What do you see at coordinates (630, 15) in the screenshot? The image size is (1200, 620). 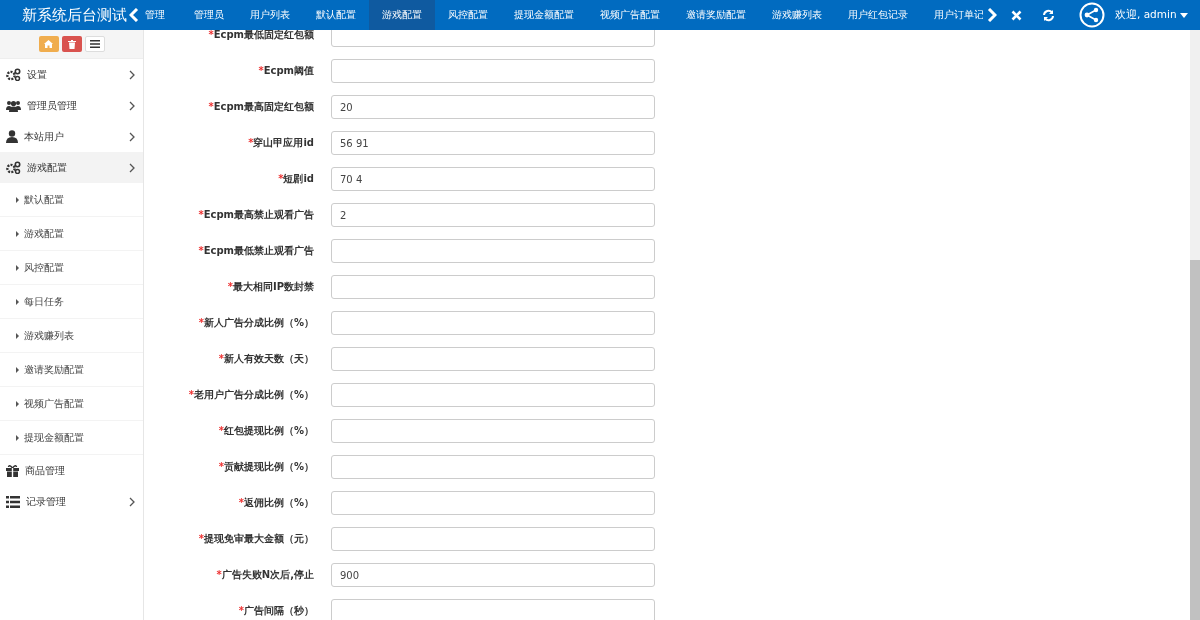 I see `nav-tab: 视频广告配置` at bounding box center [630, 15].